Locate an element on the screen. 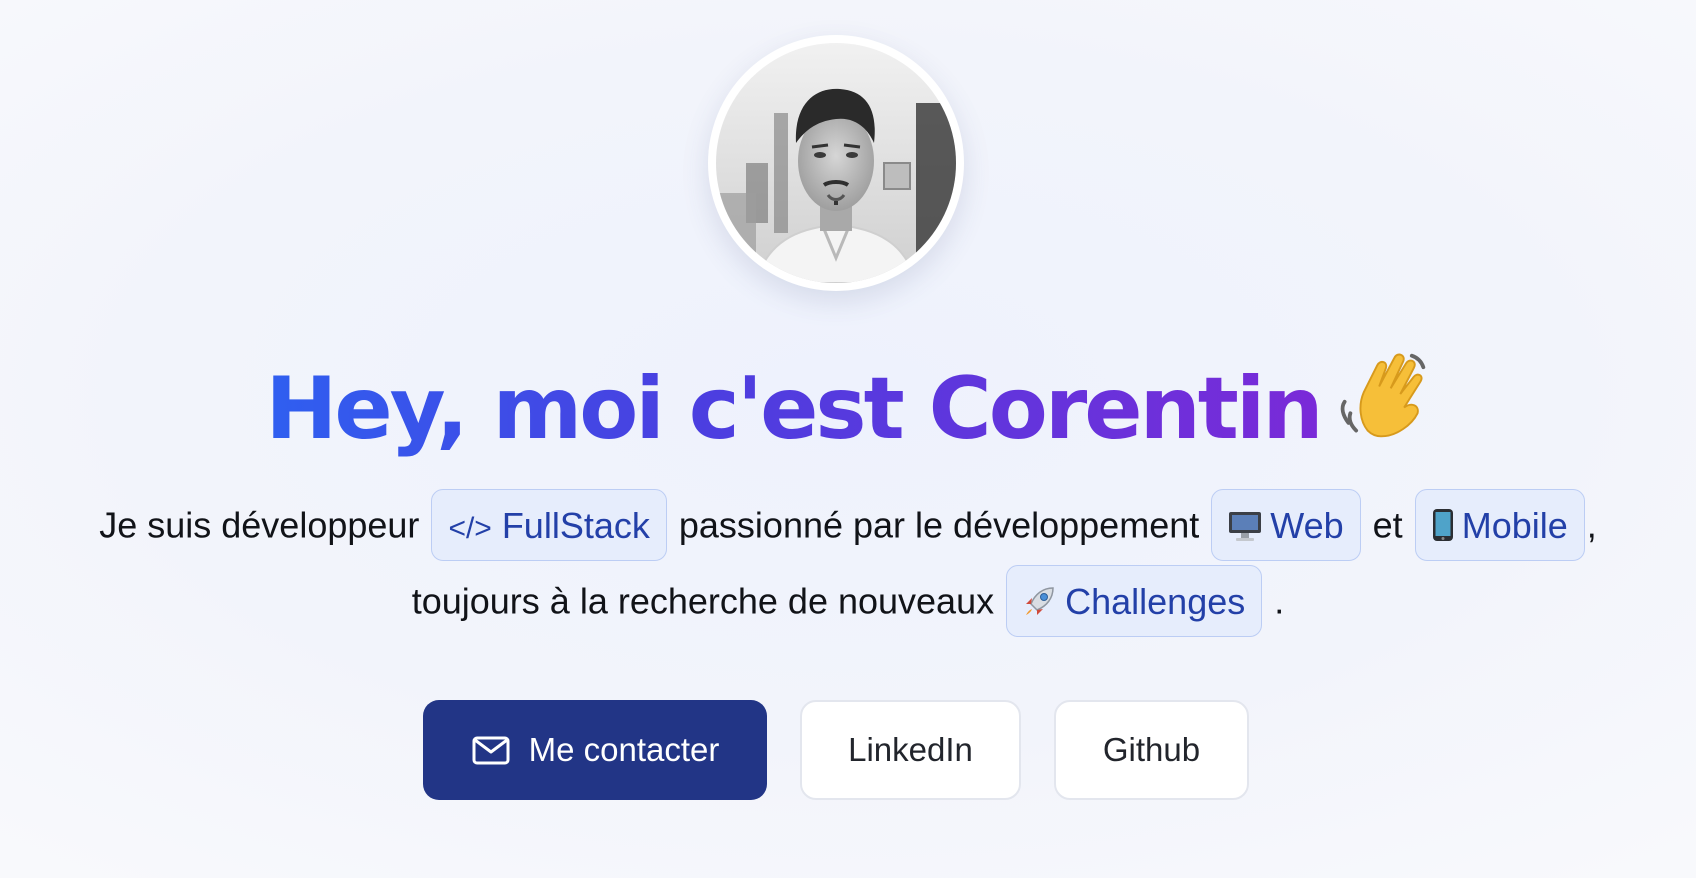 This screenshot has height=878, width=1696. avatar is located at coordinates (836, 163).